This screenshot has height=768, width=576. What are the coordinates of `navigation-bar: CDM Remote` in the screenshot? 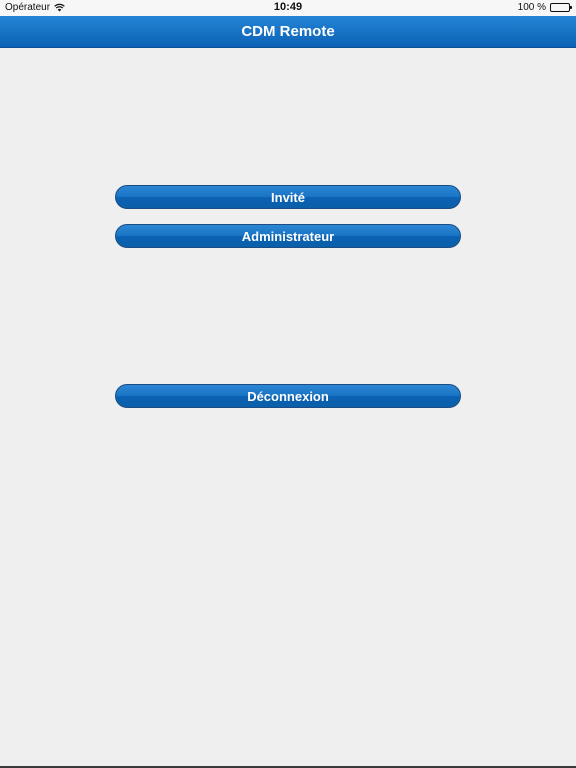 It's located at (288, 32).